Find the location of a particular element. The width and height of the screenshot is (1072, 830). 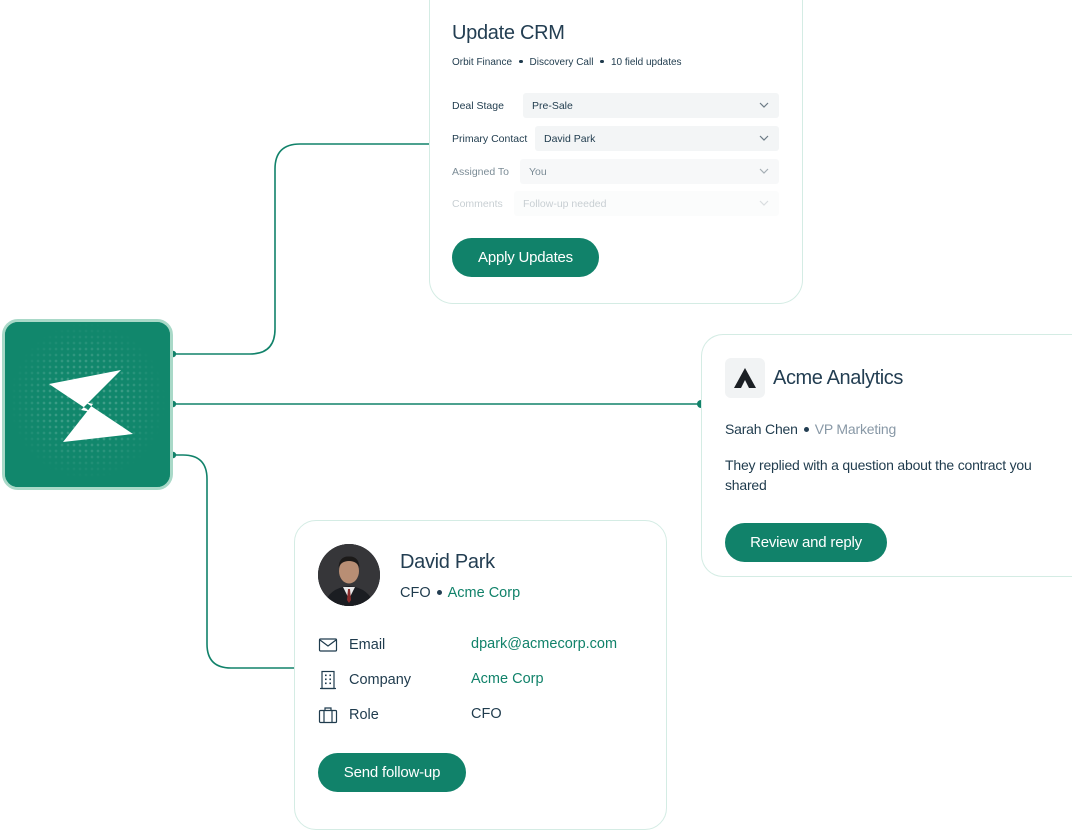

field-label: Primary Contact is located at coordinates (490, 138).